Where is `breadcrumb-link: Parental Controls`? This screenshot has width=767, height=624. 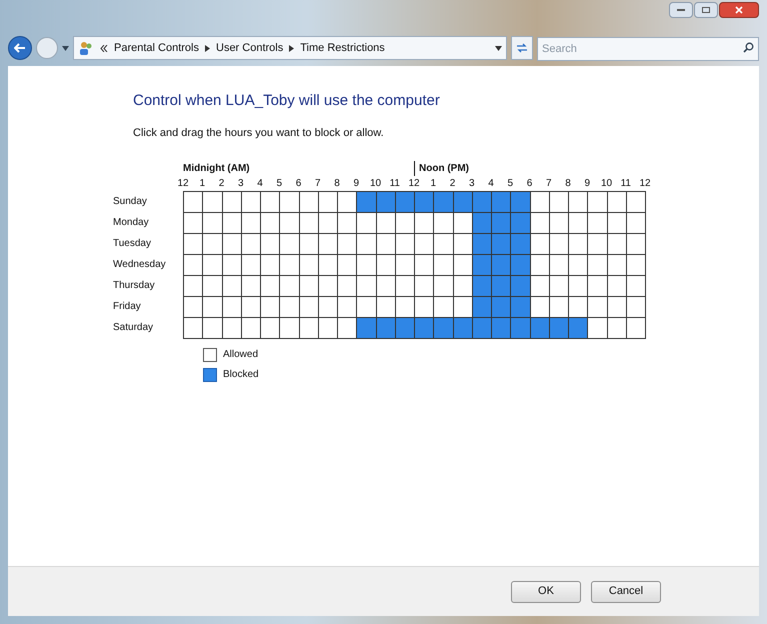 breadcrumb-link: Parental Controls is located at coordinates (156, 48).